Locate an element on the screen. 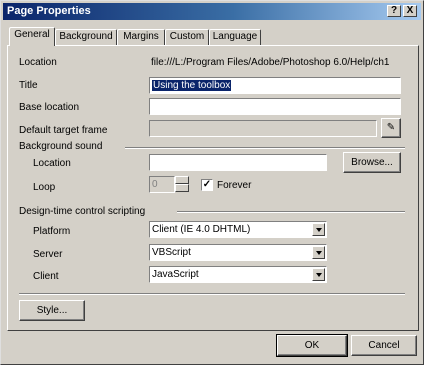 The height and width of the screenshot is (365, 424). design-time-group-label: Design-time control scripting is located at coordinates (82, 211).